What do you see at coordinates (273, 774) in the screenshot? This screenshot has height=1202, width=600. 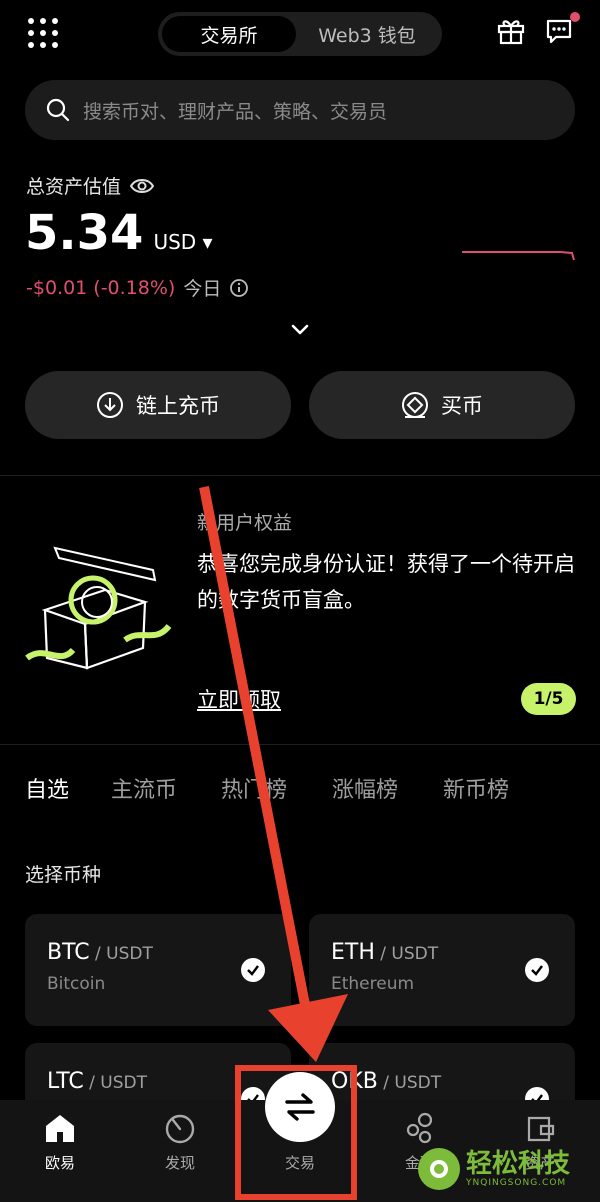 I see `annotation-arrow` at bounding box center [273, 774].